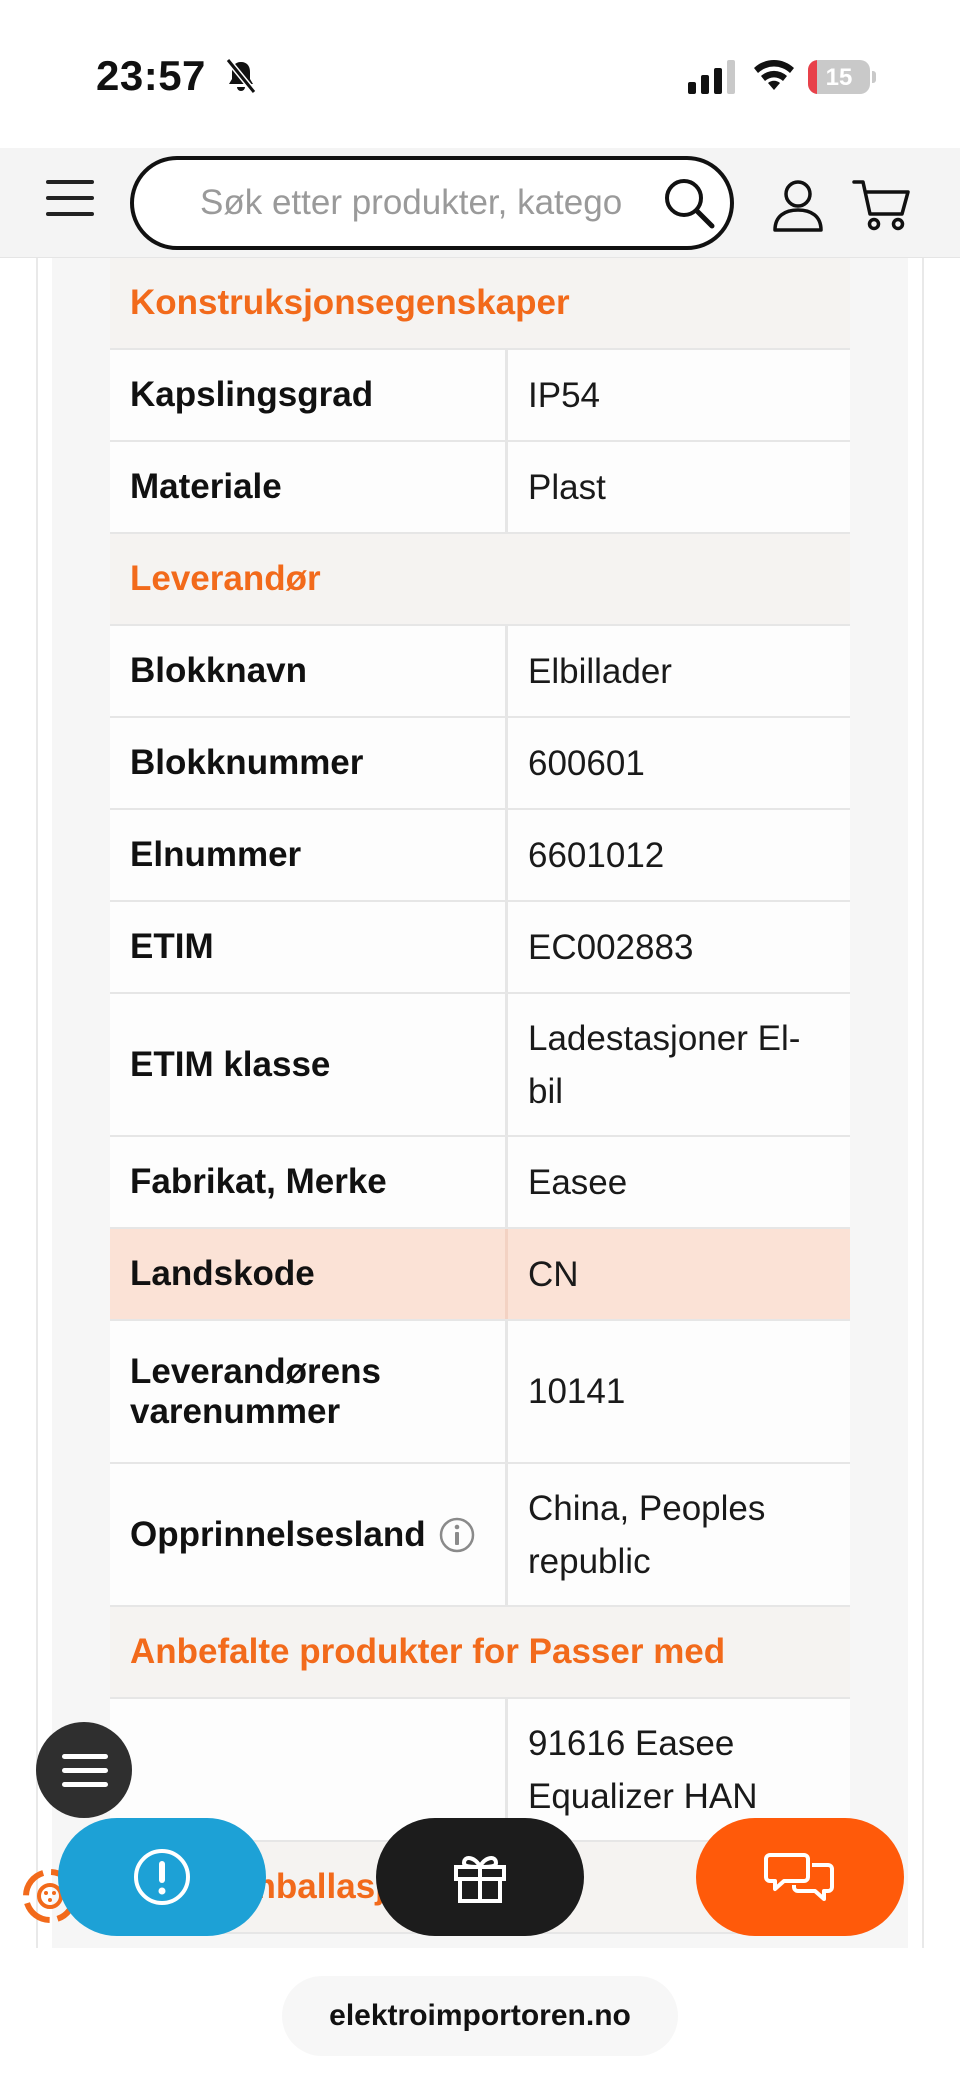 The height and width of the screenshot is (2087, 960). Describe the element at coordinates (309, 947) in the screenshot. I see `spec-key: ETIM` at that location.